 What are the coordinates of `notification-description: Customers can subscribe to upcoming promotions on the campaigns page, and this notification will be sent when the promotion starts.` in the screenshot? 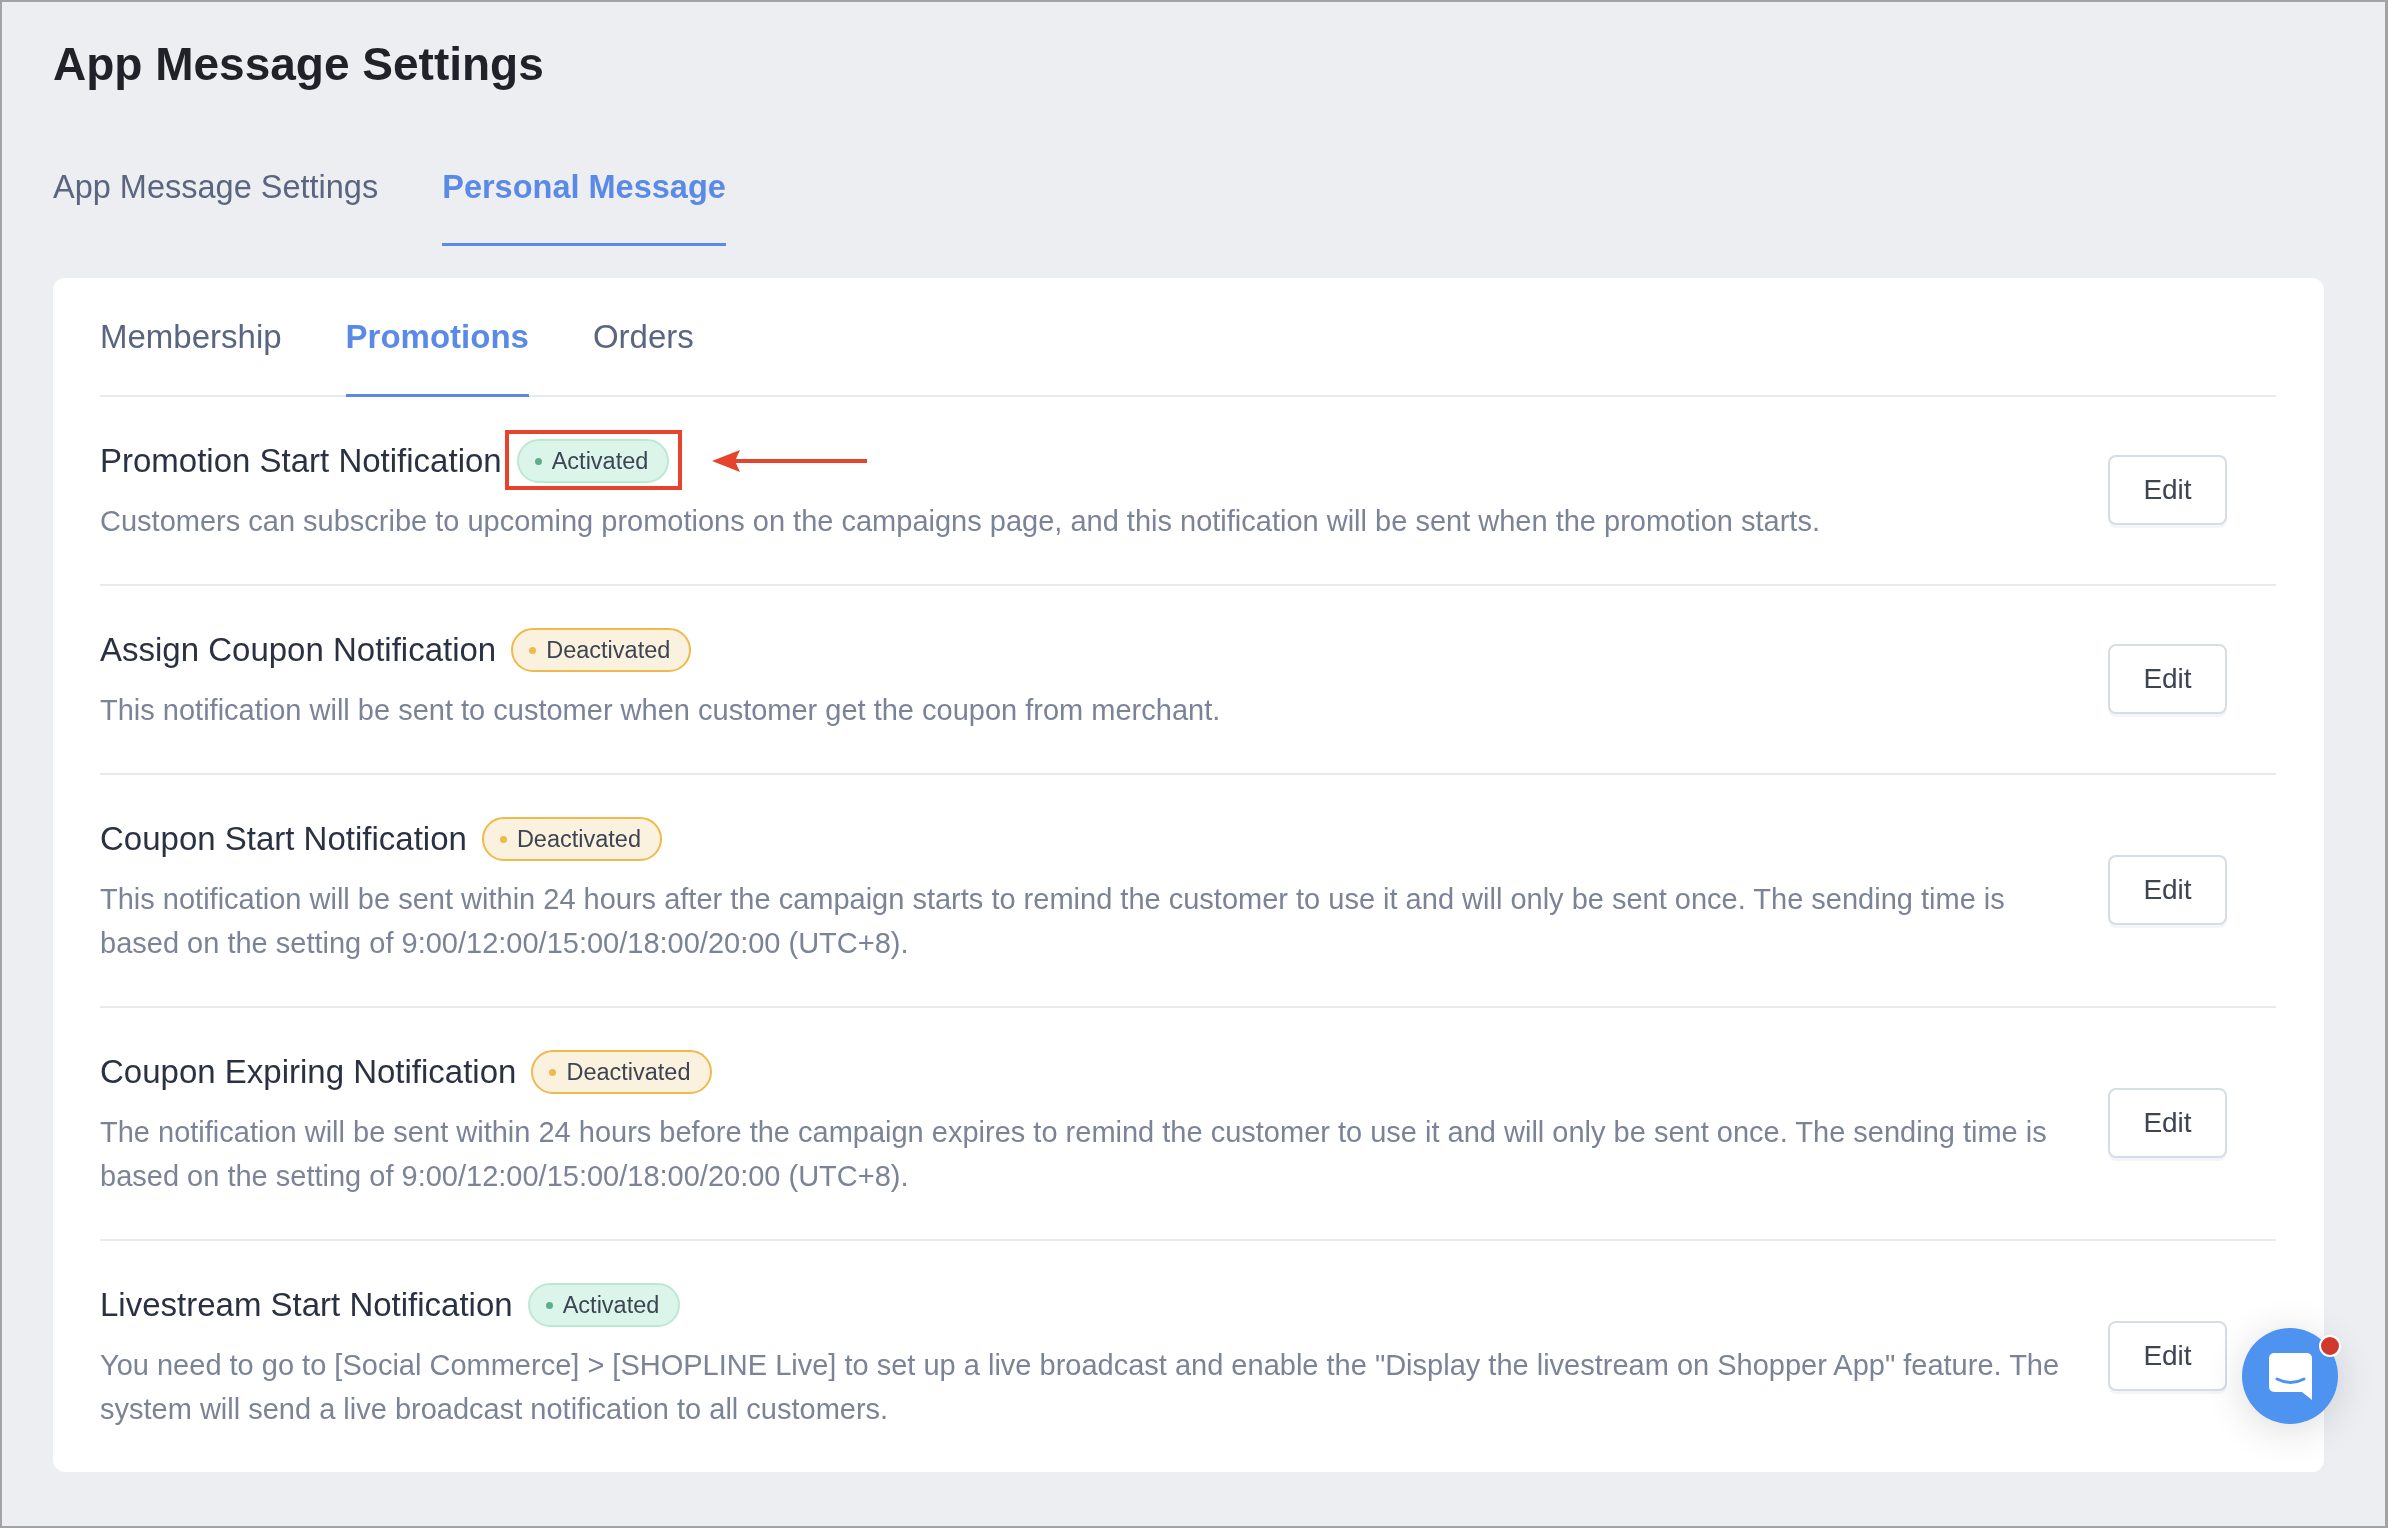 It's located at (960, 521).